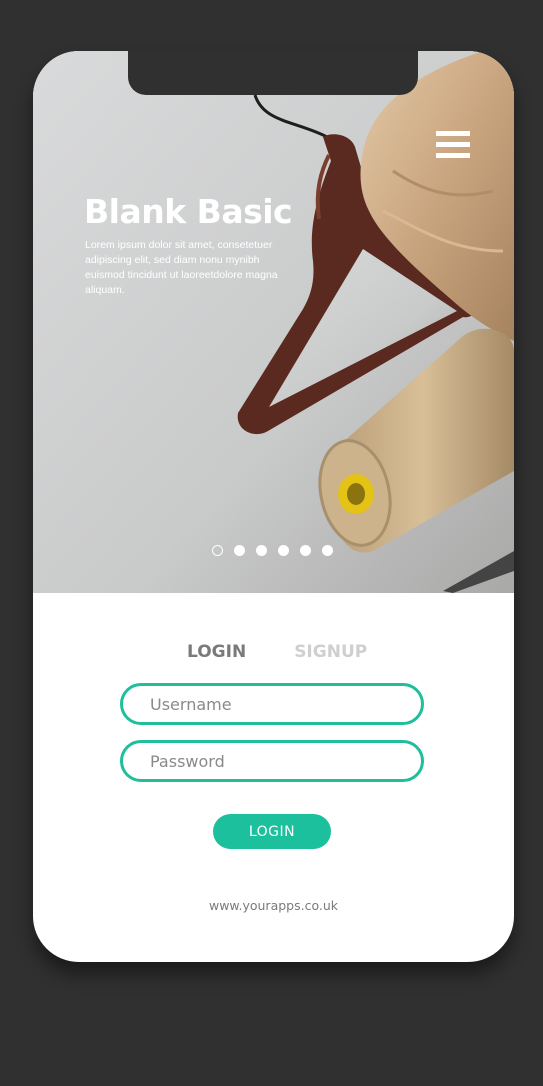 This screenshot has height=1086, width=543. What do you see at coordinates (330, 652) in the screenshot?
I see `tab-signup: SIGNUP` at bounding box center [330, 652].